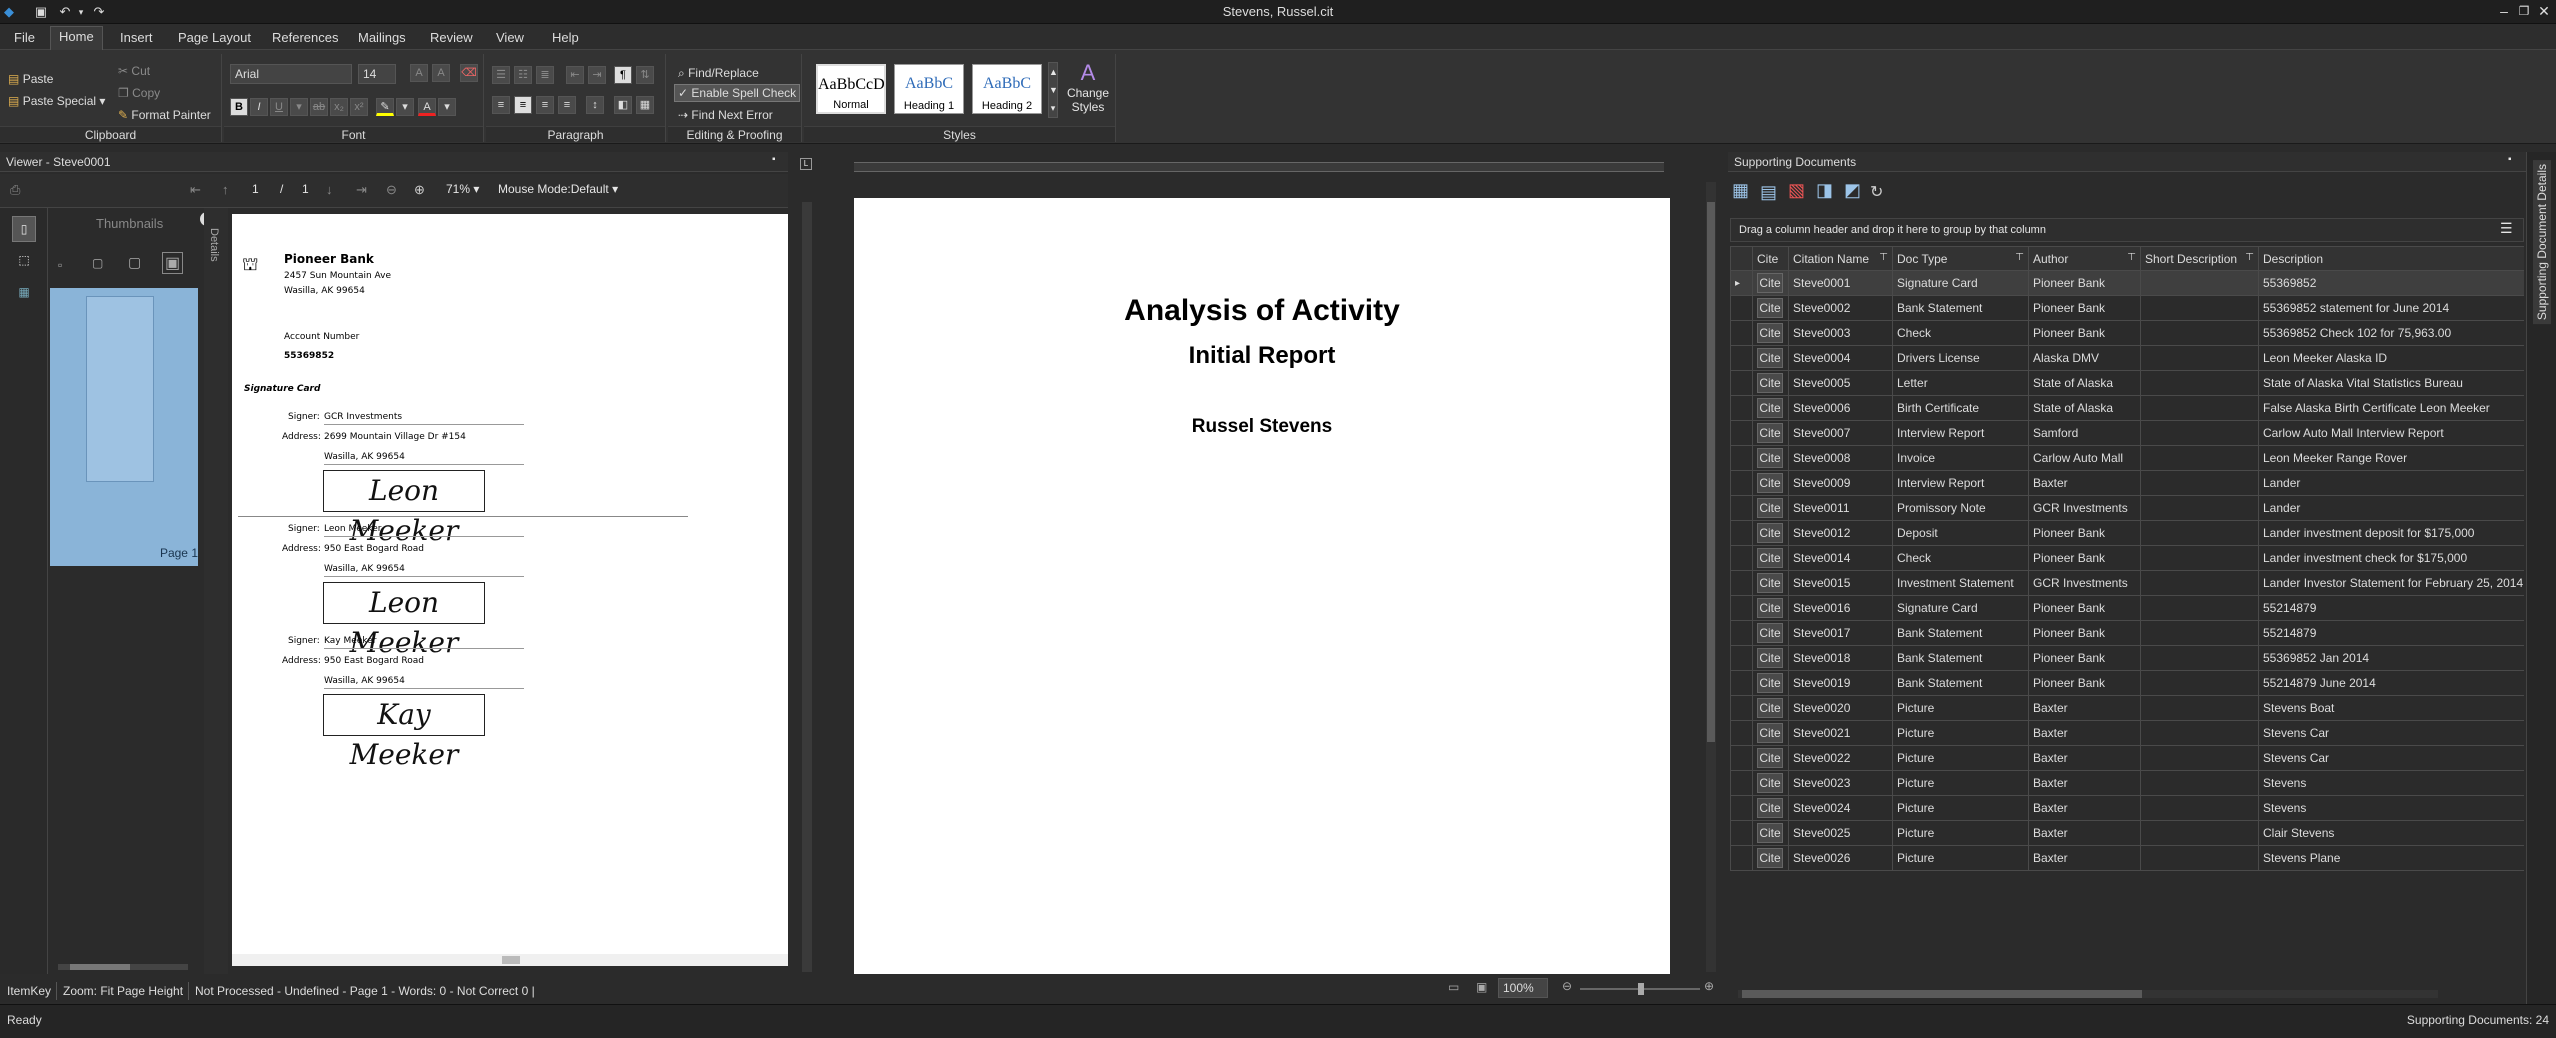 The image size is (2556, 1038). What do you see at coordinates (2391, 783) in the screenshot?
I see `description-cell: Stevens` at bounding box center [2391, 783].